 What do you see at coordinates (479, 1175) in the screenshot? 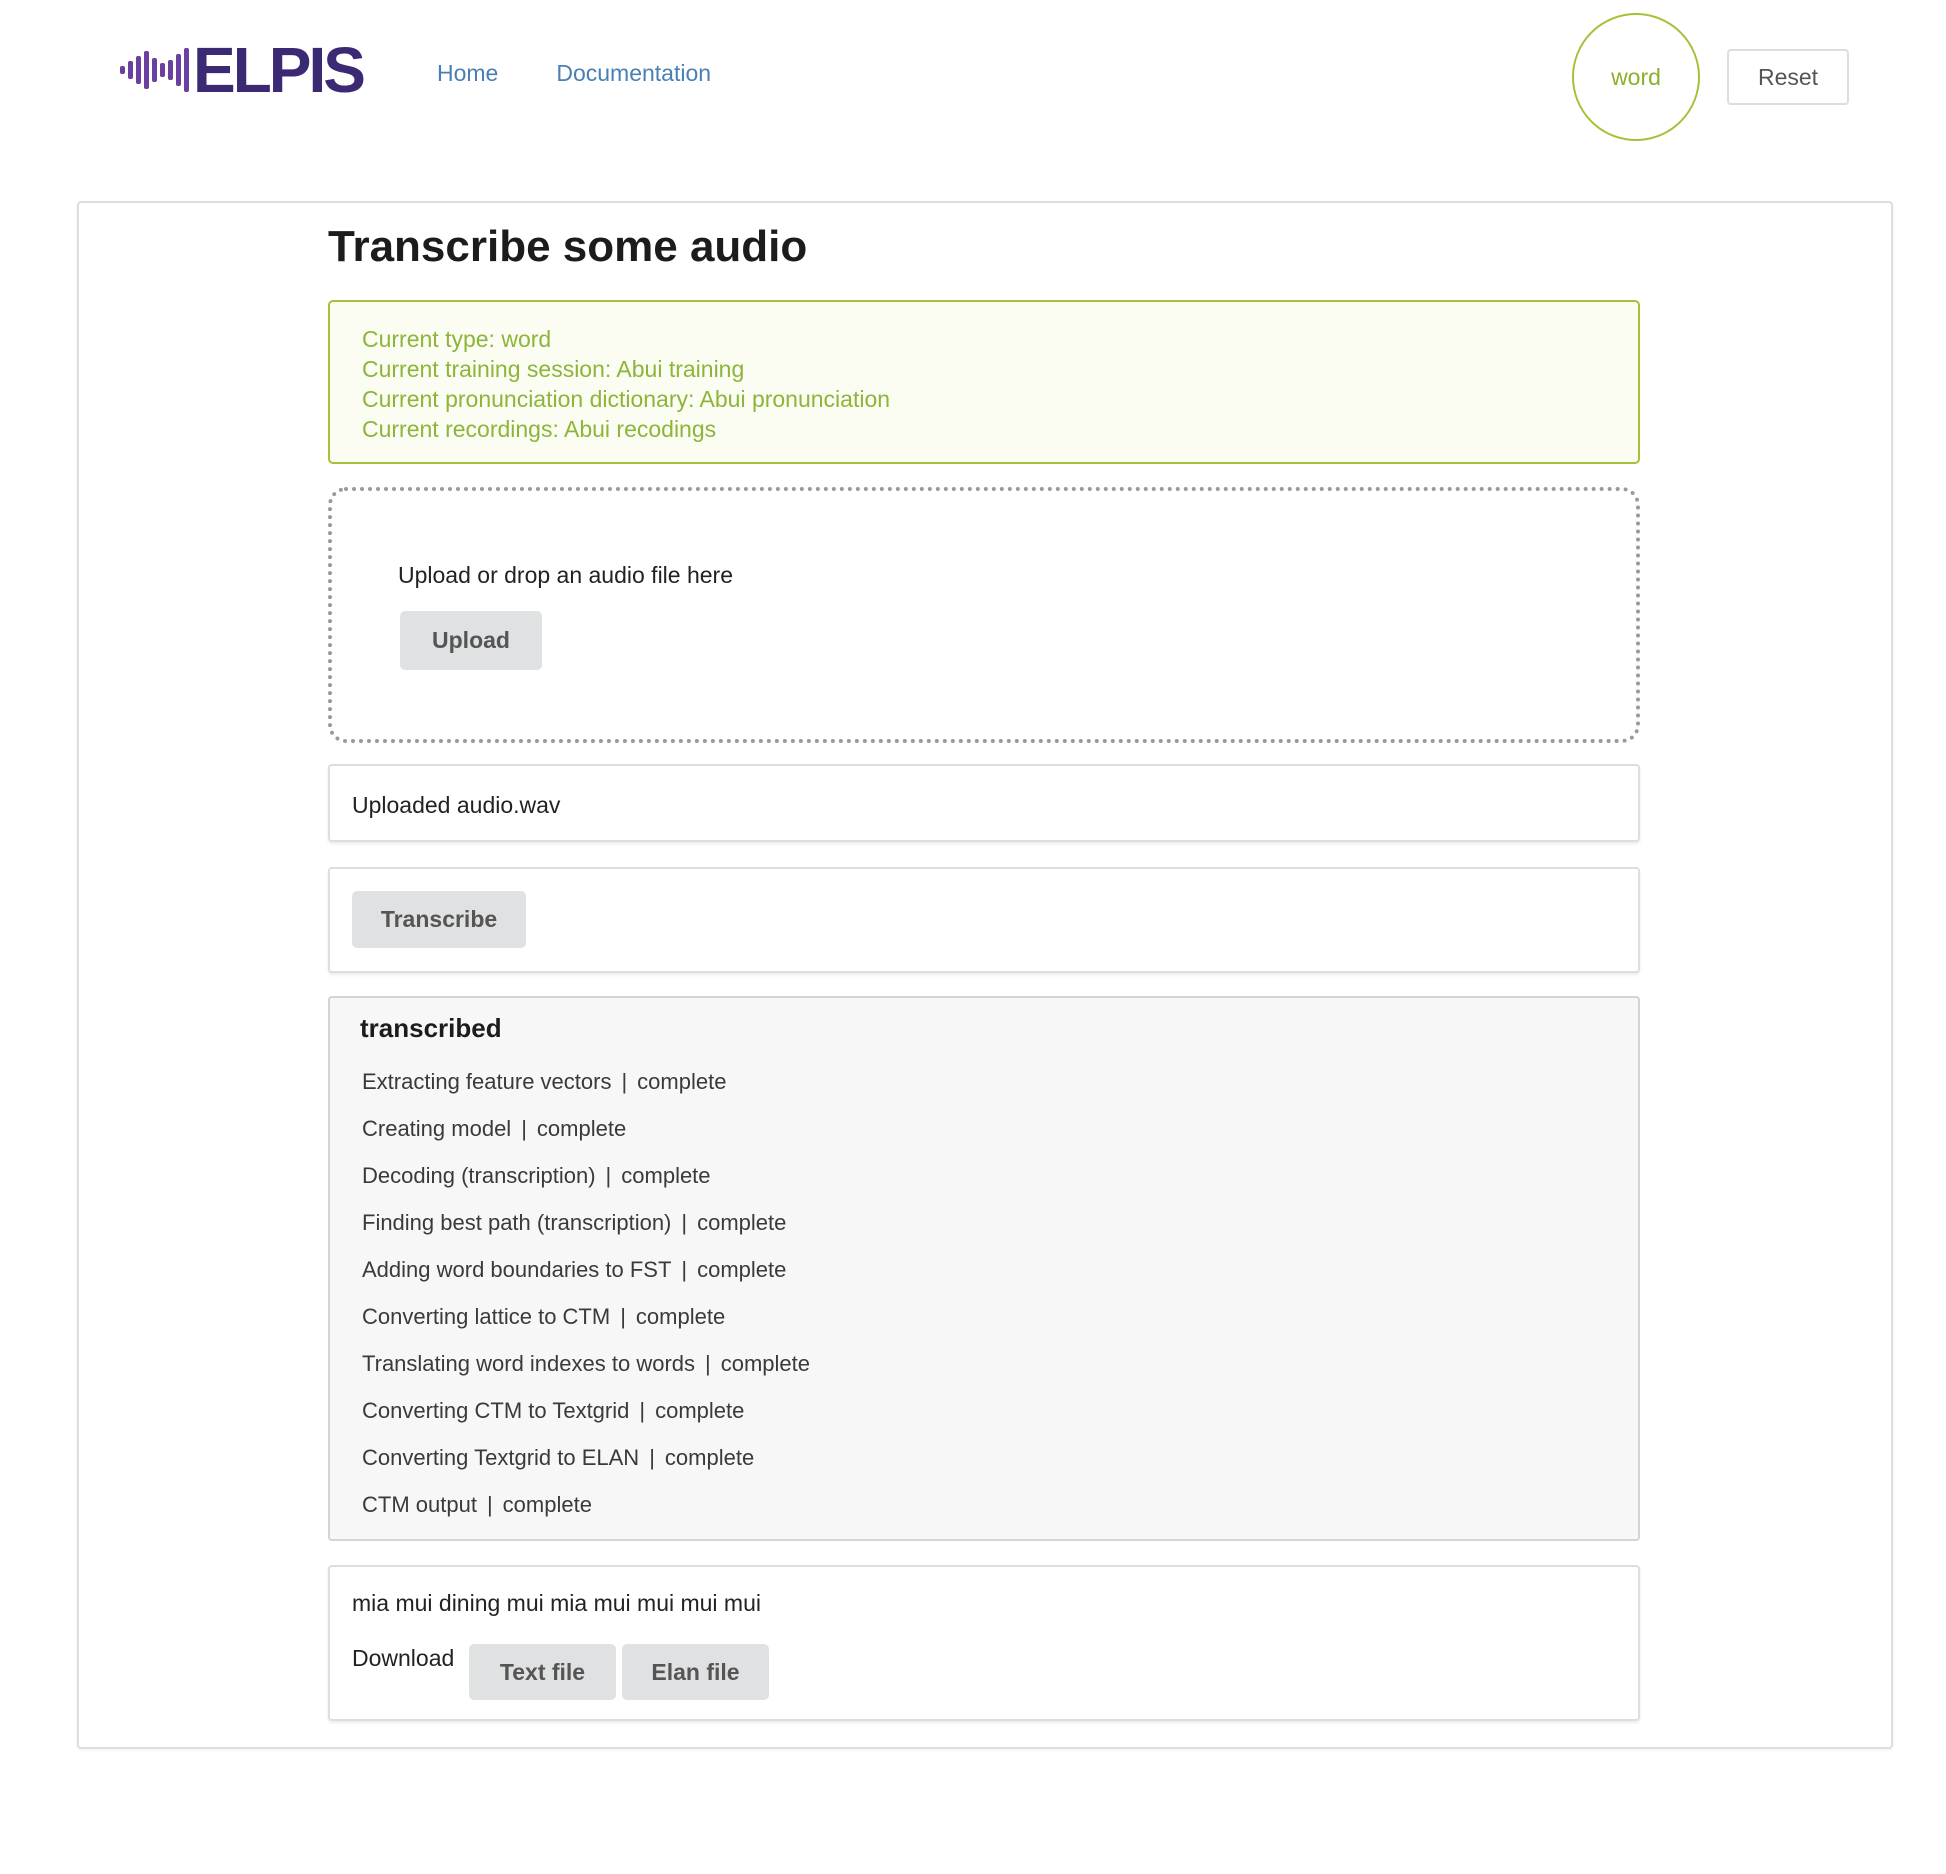
I see `step-name: Decoding (transcription)` at bounding box center [479, 1175].